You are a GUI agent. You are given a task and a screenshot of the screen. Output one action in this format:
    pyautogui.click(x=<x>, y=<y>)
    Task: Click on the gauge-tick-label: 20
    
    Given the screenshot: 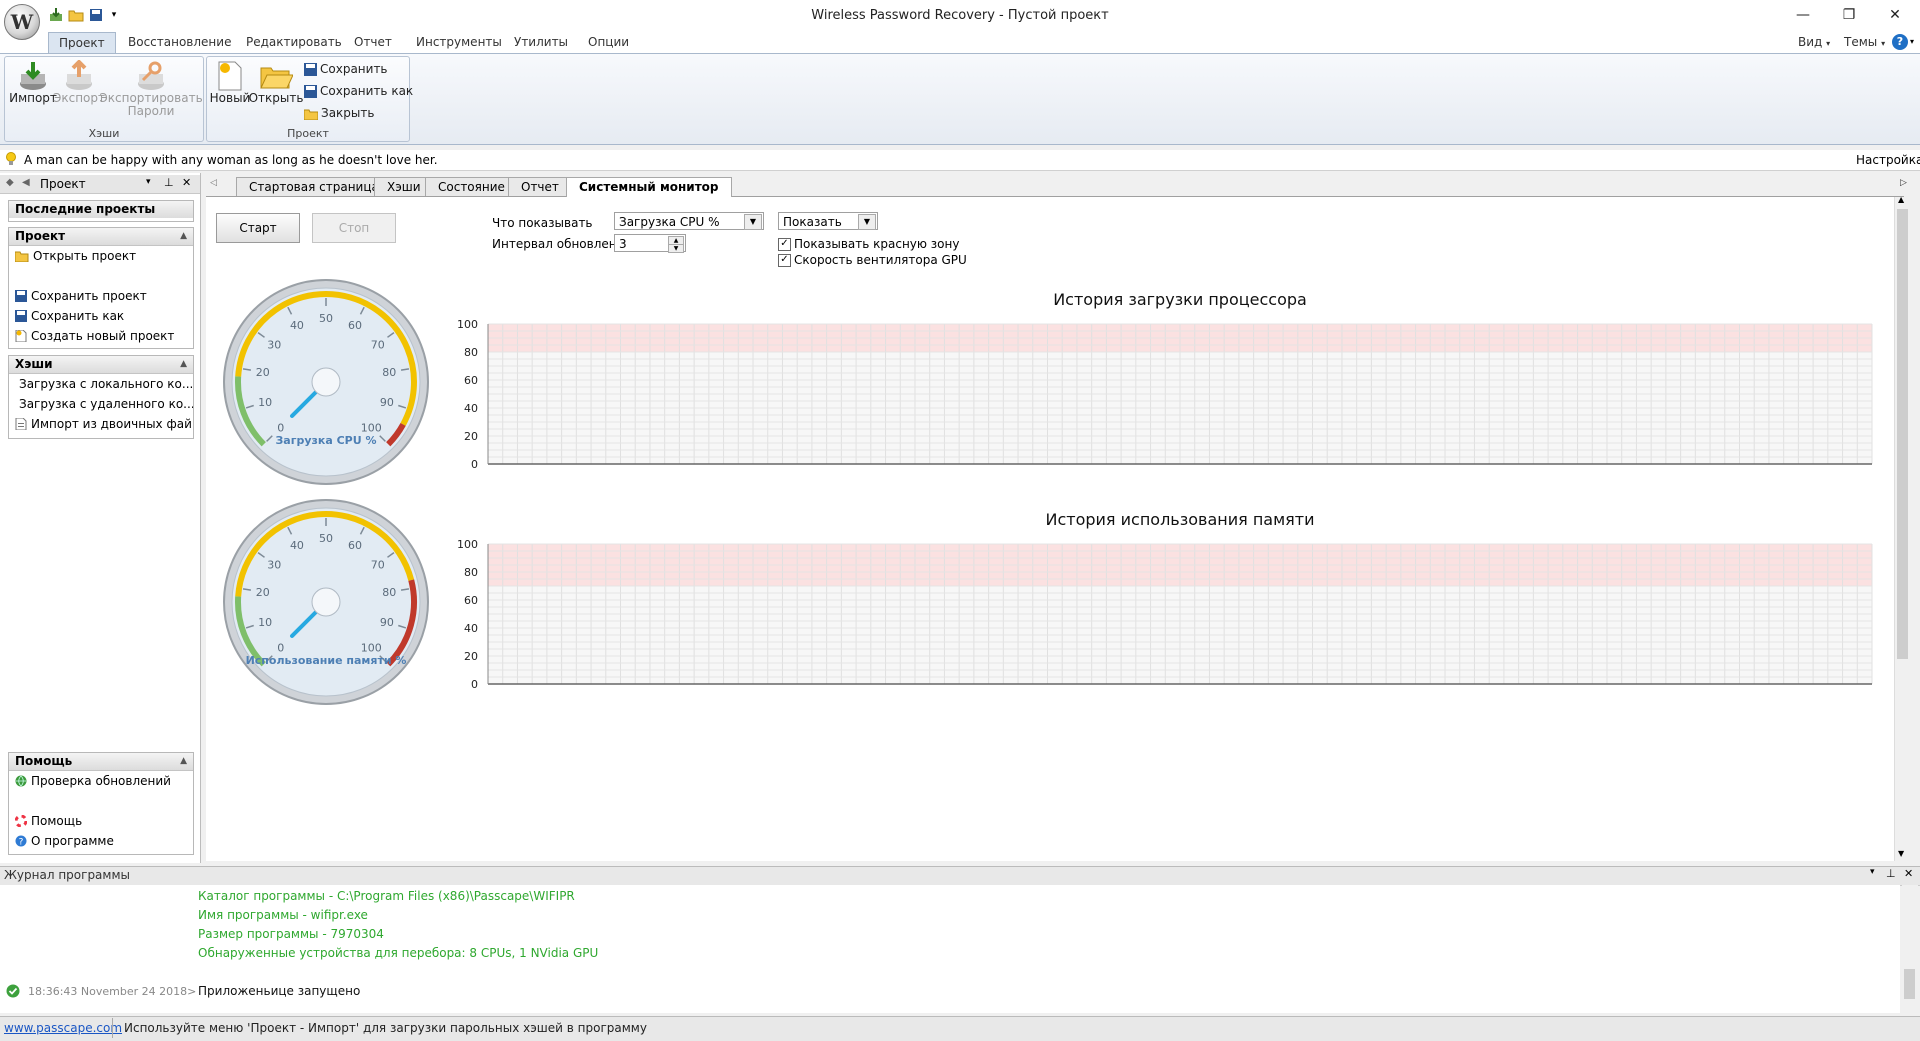 What is the action you would take?
    pyautogui.click(x=263, y=372)
    